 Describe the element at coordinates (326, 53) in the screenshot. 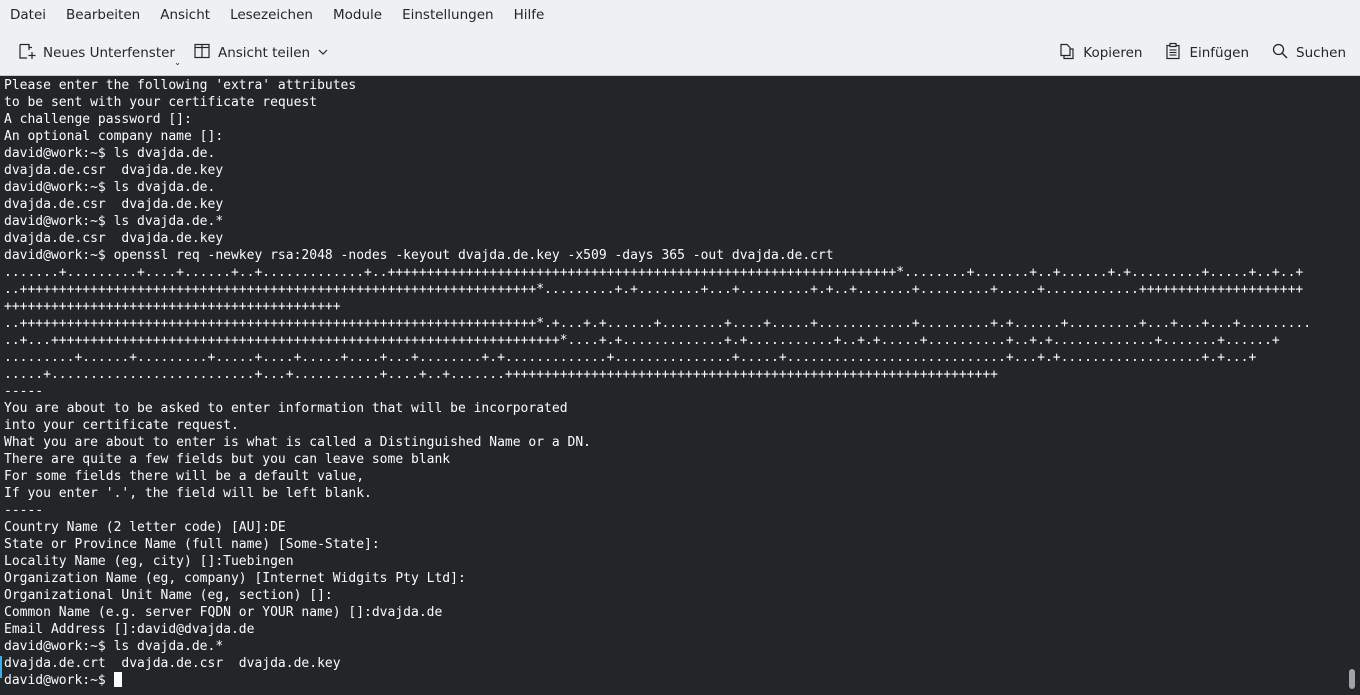

I see `chevron-down-icon` at that location.